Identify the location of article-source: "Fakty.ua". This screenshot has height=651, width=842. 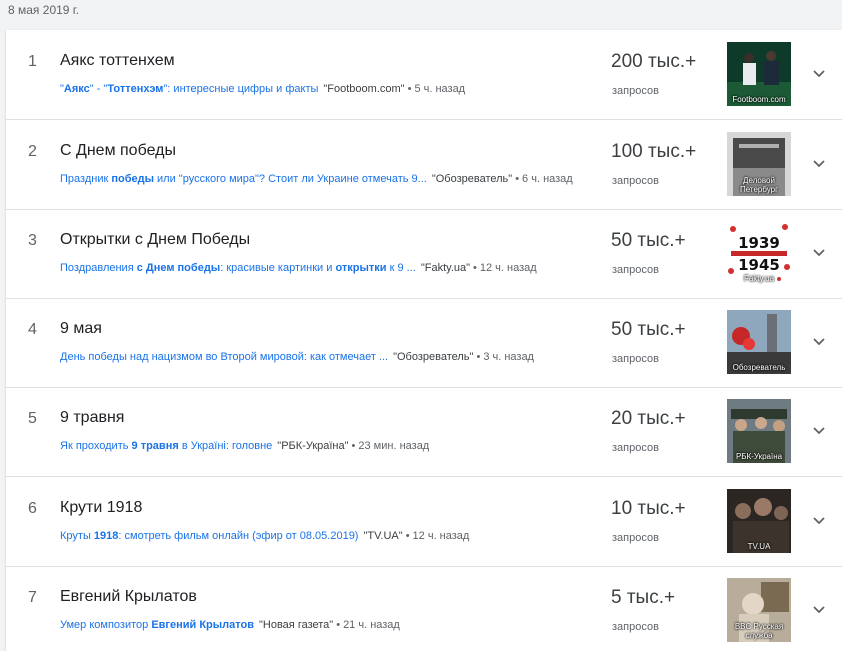
(445, 268).